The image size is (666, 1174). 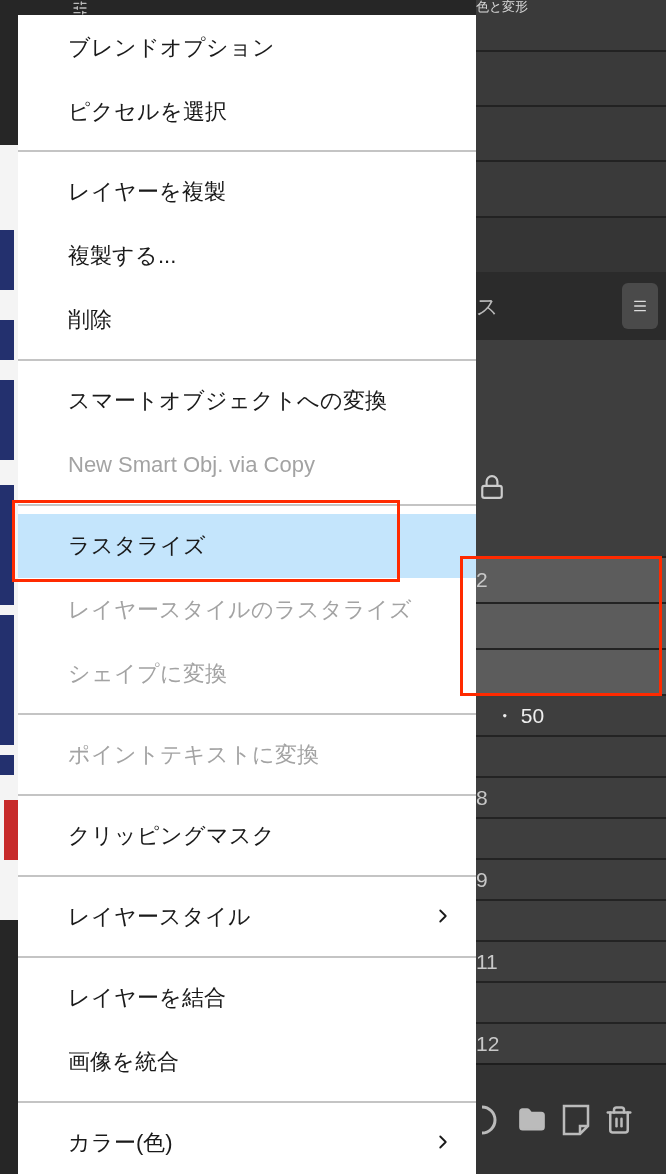 I want to click on menu-item: 画像を統合, so click(x=247, y=1061).